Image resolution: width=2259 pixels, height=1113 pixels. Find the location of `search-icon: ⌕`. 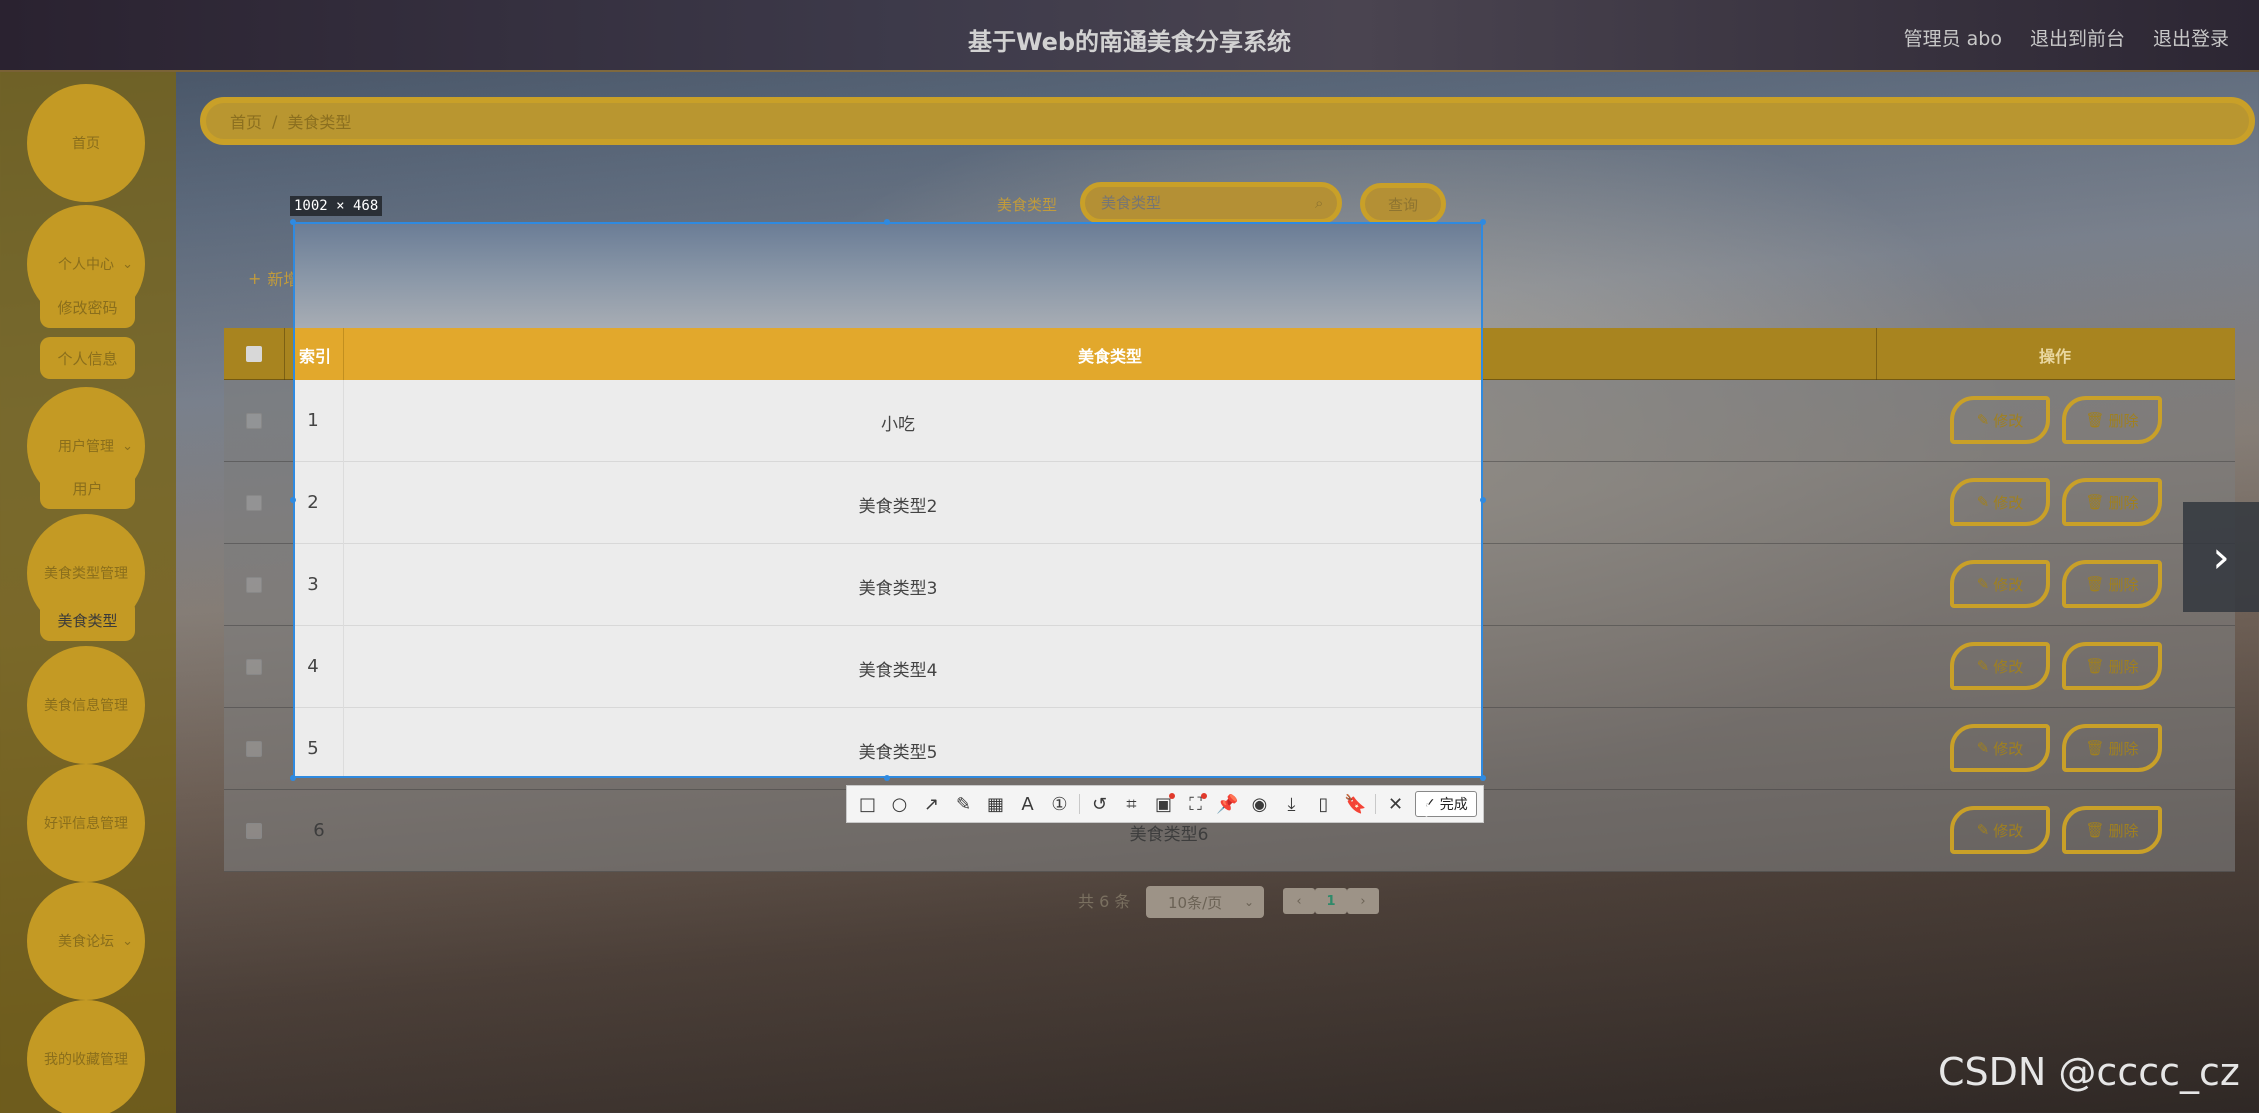

search-icon: ⌕ is located at coordinates (1319, 203).